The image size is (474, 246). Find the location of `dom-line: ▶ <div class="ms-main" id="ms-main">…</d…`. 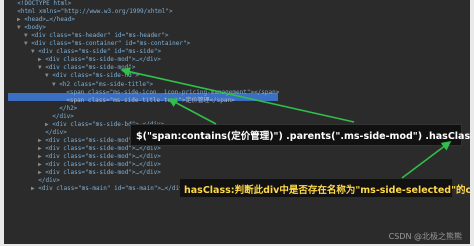

dom-line: ▶ <div class="ms-main" id="ms-main">…</d… is located at coordinates (108, 189).